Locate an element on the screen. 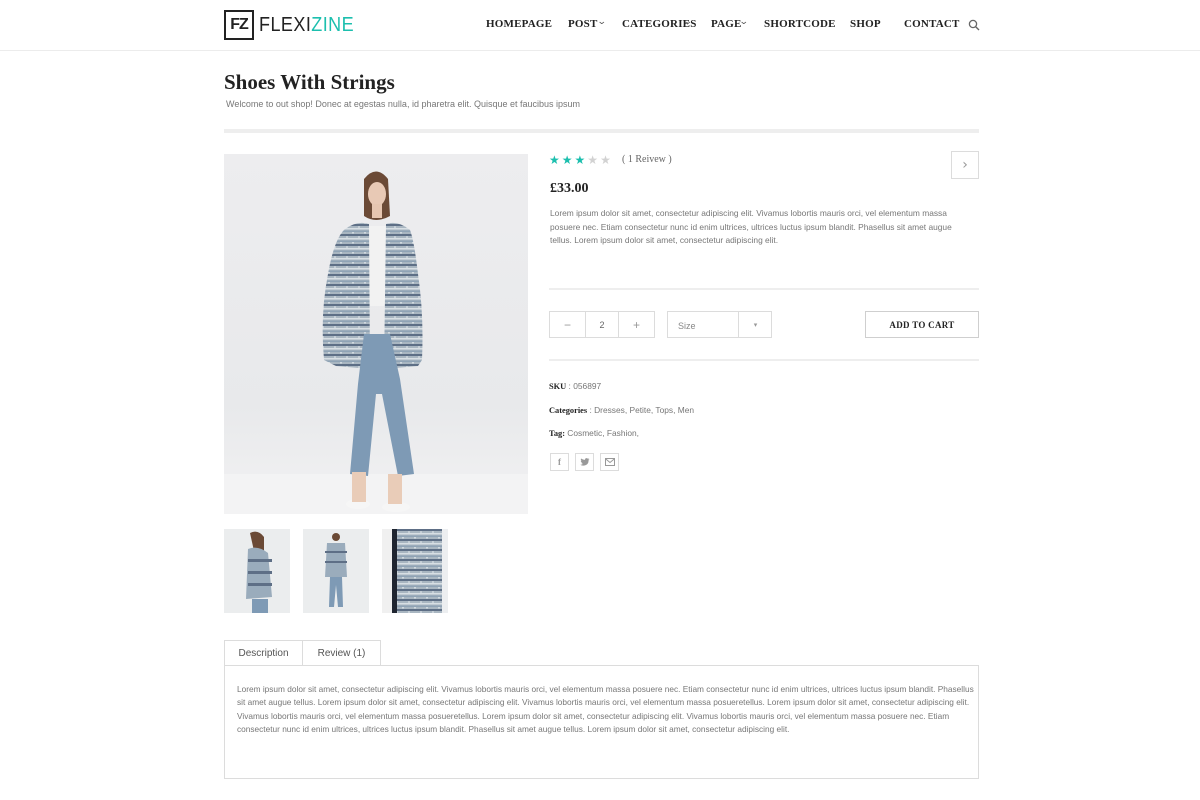 The width and height of the screenshot is (1200, 800). nav-contact: CONTACT is located at coordinates (932, 24).